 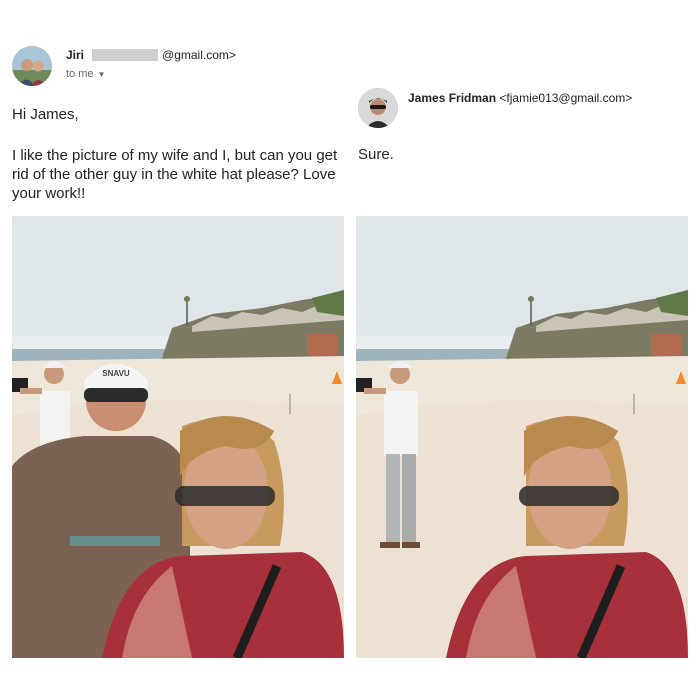 What do you see at coordinates (199, 55) in the screenshot?
I see `sender-email: @gmail.com>` at bounding box center [199, 55].